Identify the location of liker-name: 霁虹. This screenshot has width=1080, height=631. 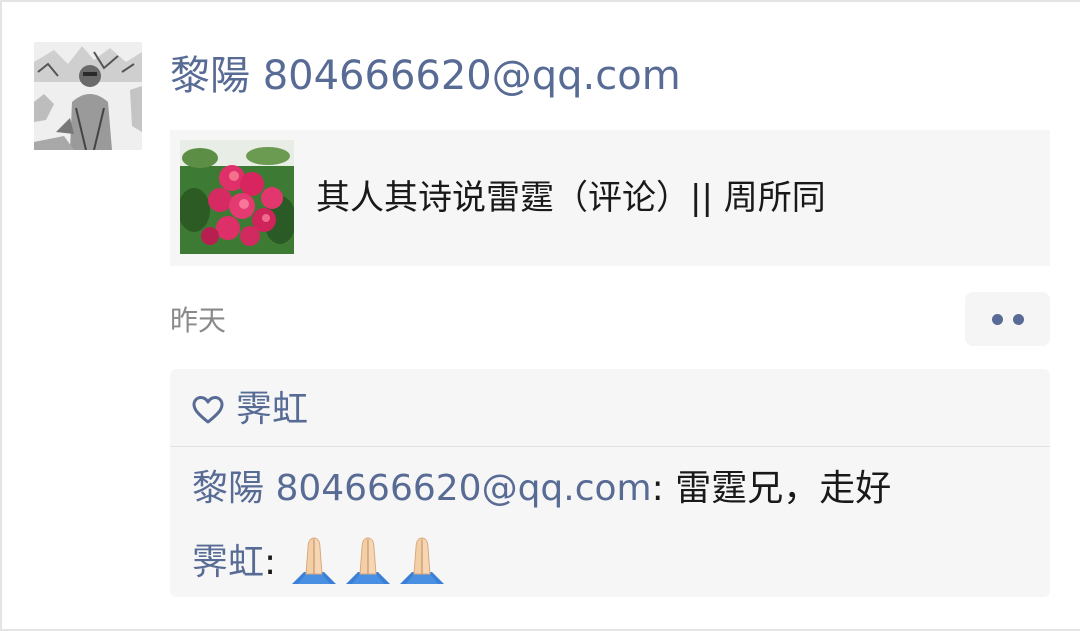
(272, 410).